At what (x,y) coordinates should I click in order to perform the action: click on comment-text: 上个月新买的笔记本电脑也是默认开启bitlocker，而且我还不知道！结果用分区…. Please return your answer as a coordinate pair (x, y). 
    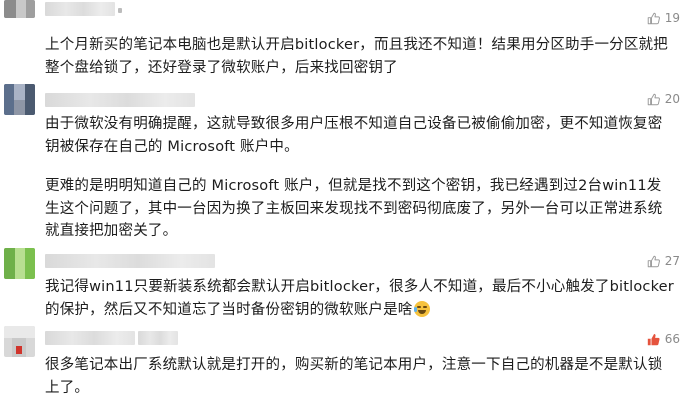
    Looking at the image, I should click on (356, 56).